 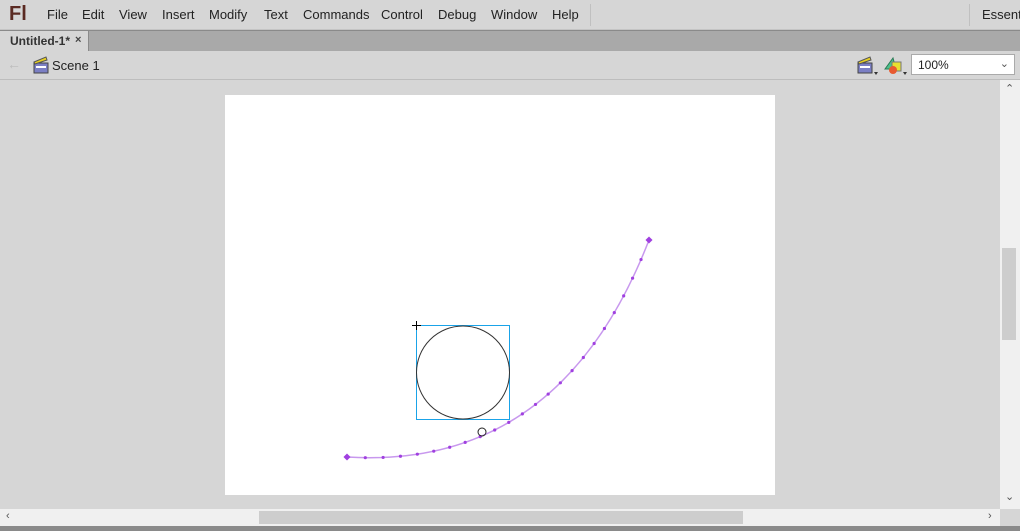 I want to click on menu-commands: Commands, so click(x=336, y=14).